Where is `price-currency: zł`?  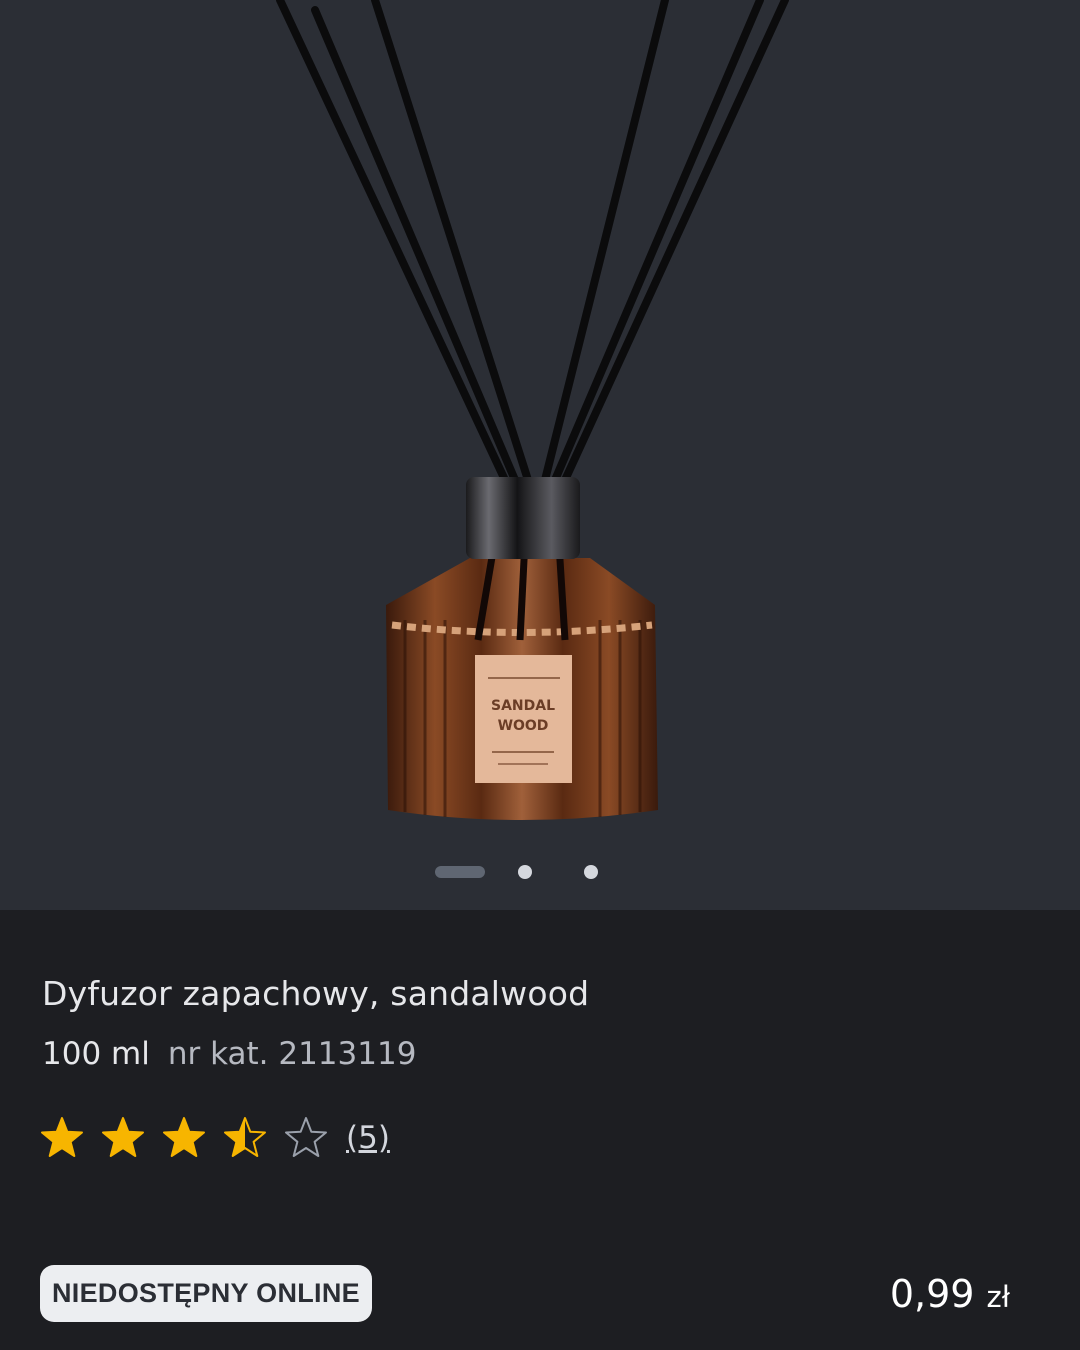
price-currency: zł is located at coordinates (998, 1297).